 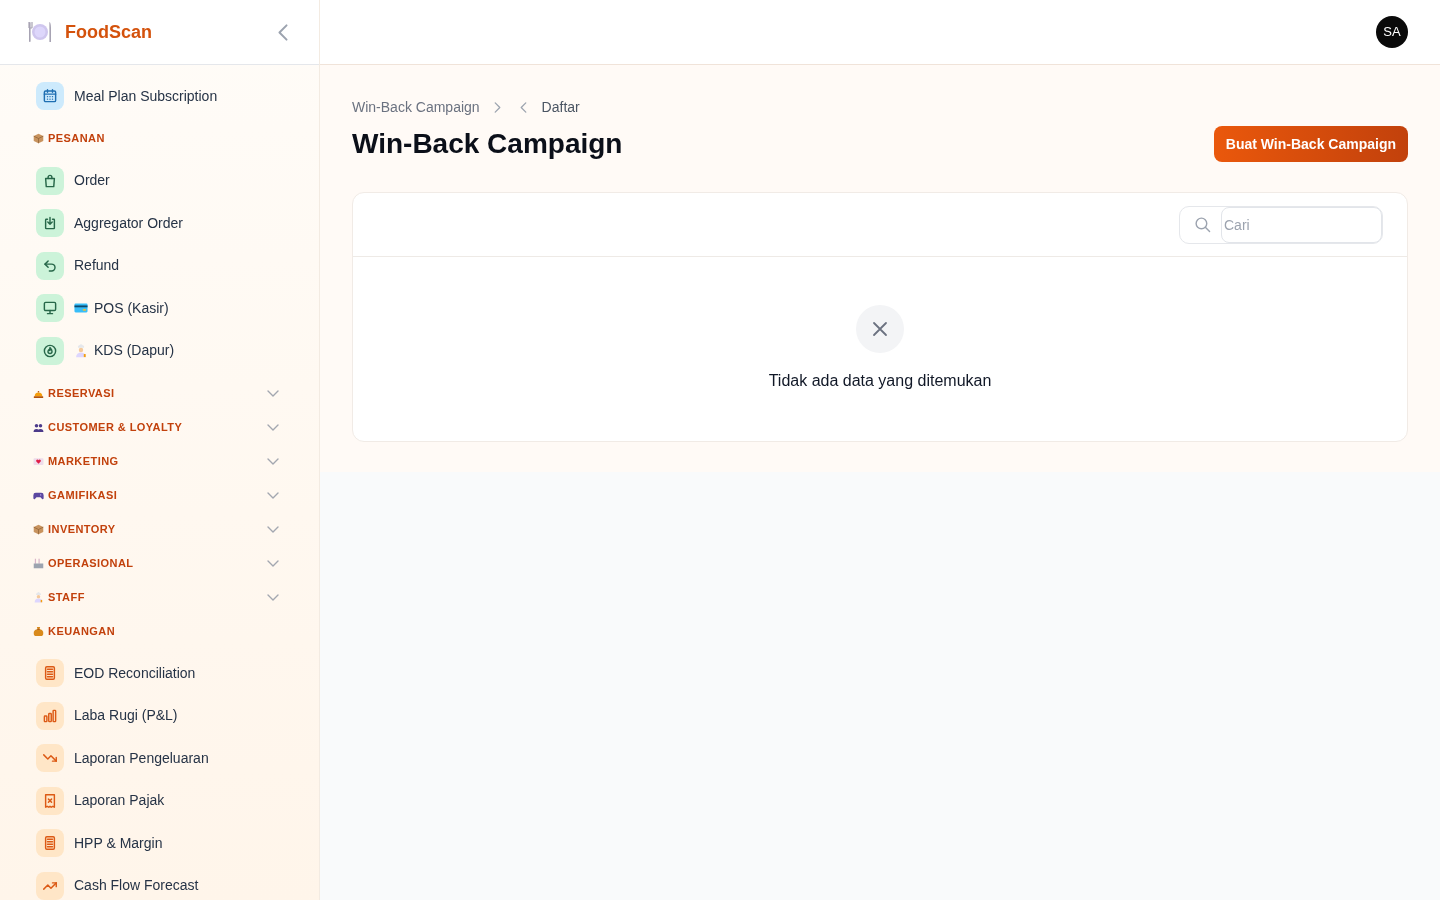 What do you see at coordinates (50, 885) in the screenshot?
I see `trend-up-icon` at bounding box center [50, 885].